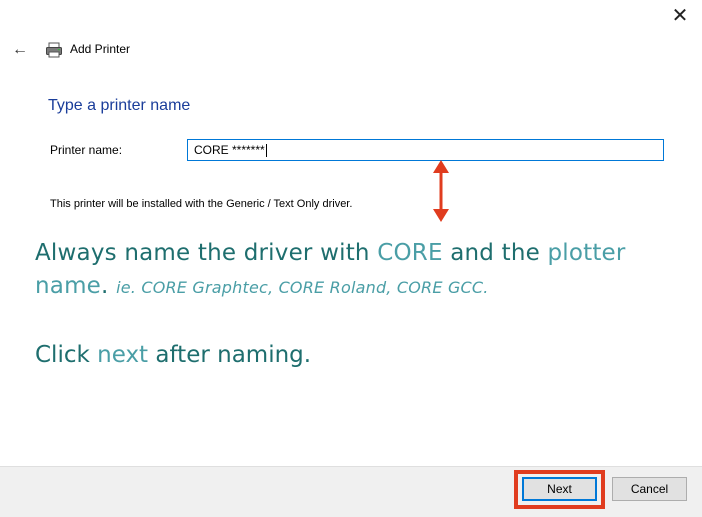  What do you see at coordinates (173, 355) in the screenshot?
I see `next-instruction: Click next after naming.` at bounding box center [173, 355].